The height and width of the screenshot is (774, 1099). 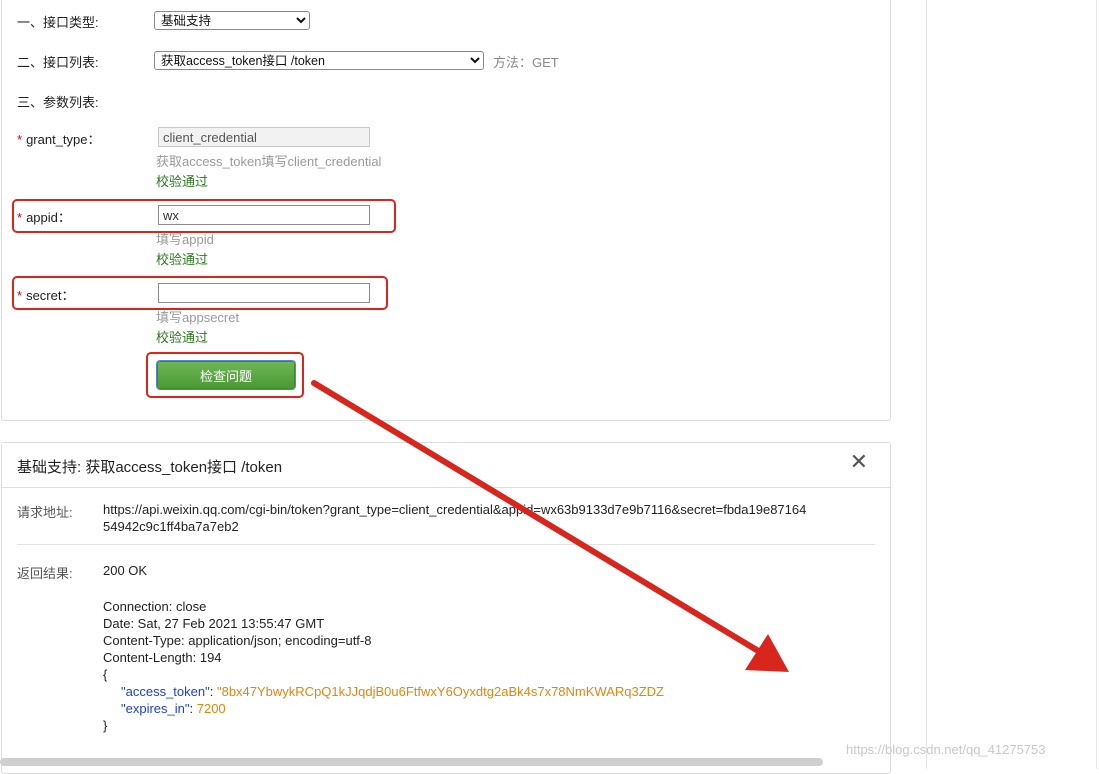 What do you see at coordinates (859, 462) in the screenshot?
I see `close-icon: ✕` at bounding box center [859, 462].